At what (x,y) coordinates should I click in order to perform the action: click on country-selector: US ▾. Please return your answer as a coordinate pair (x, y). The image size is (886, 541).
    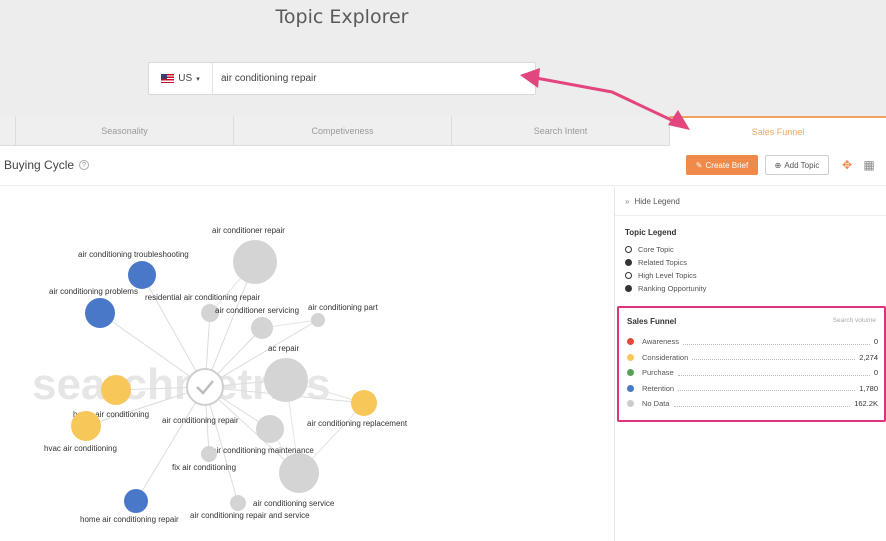
    Looking at the image, I should click on (181, 78).